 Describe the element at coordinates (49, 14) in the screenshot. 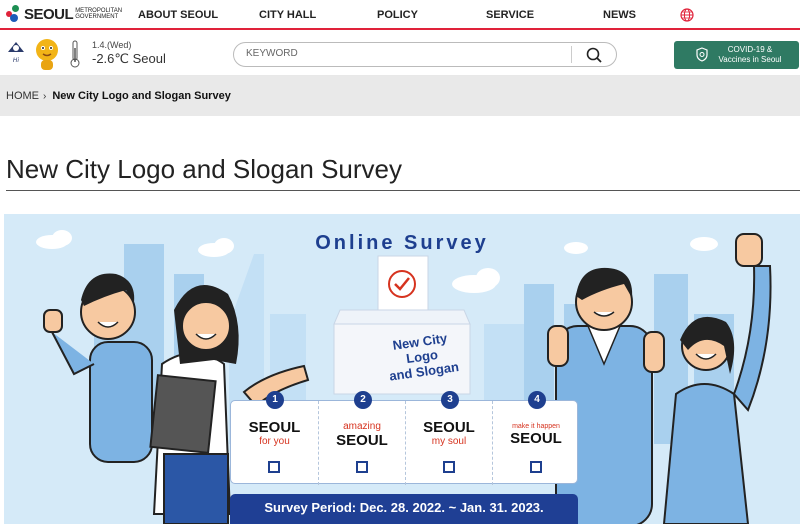

I see `logo-word: SEOUL` at that location.